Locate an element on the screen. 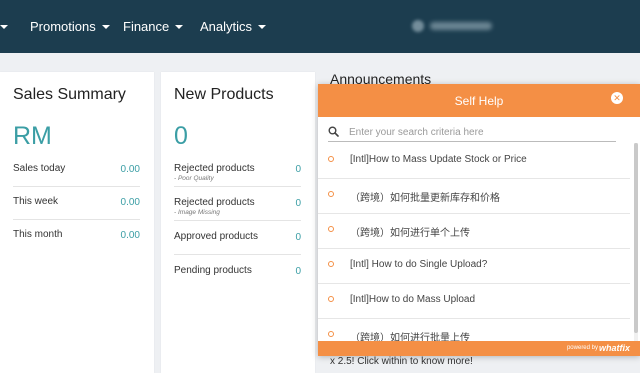  list-item-label: （跨境）如何批量更新库存和价格 is located at coordinates (425, 198).